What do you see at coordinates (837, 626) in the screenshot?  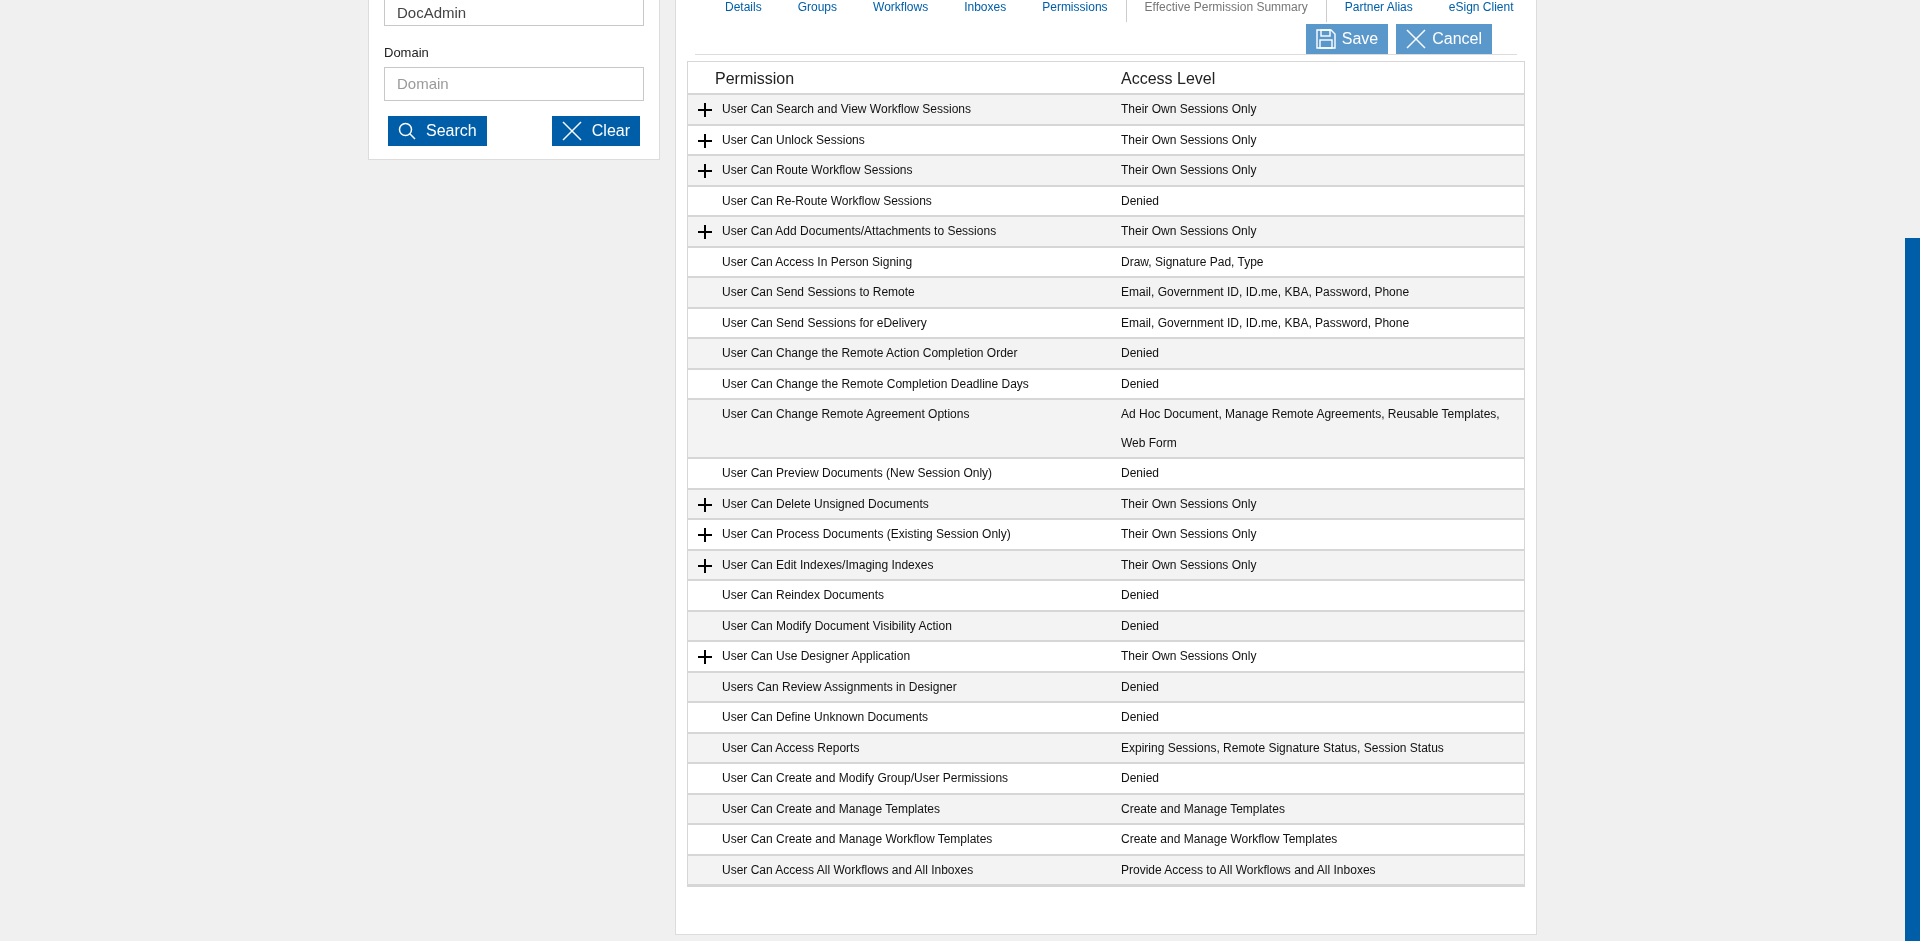 I see `table-cell-text: User Can Modify Document Visibility Action` at bounding box center [837, 626].